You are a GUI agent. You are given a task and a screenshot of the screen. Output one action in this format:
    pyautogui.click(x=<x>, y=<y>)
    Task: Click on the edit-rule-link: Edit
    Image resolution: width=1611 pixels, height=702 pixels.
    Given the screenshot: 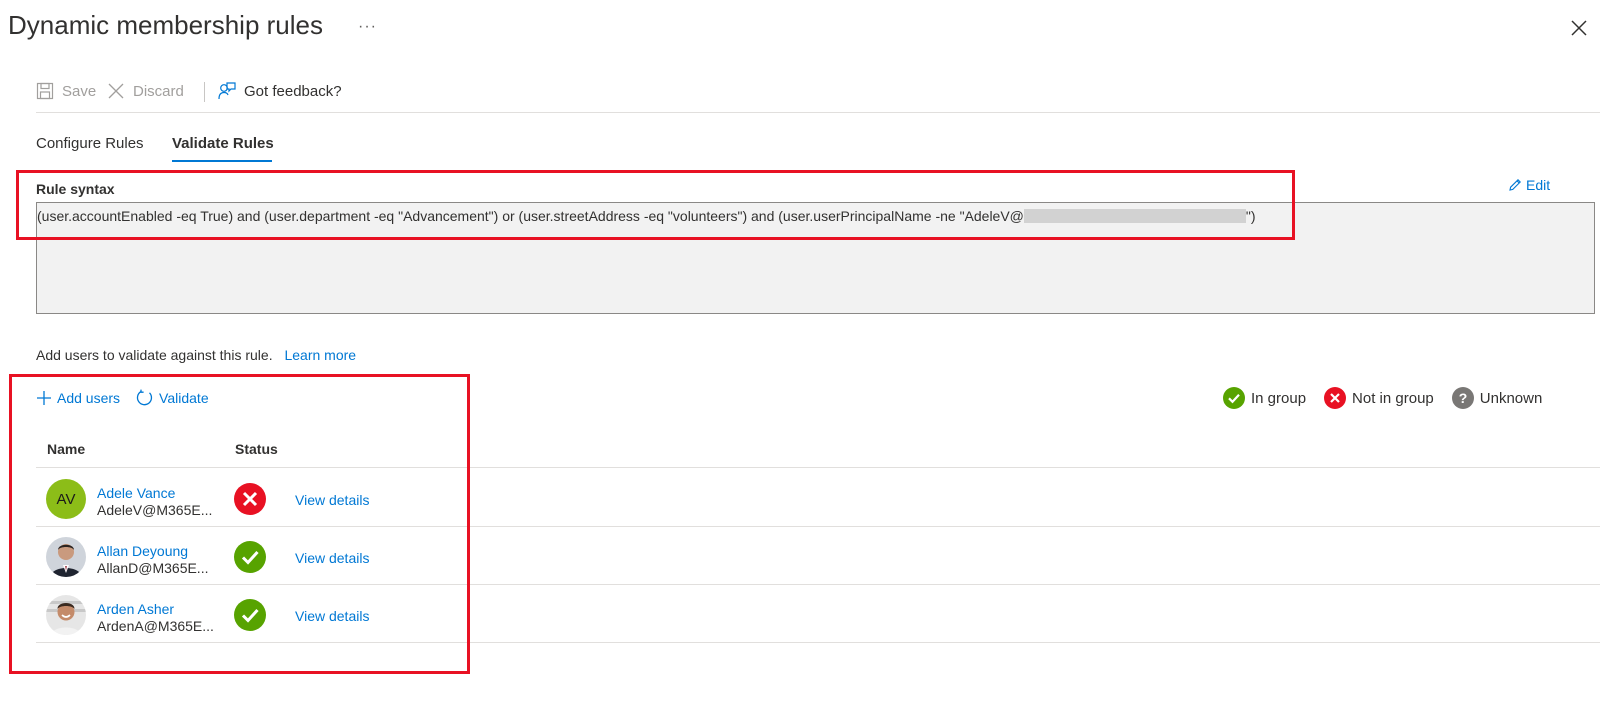 What is the action you would take?
    pyautogui.click(x=1529, y=185)
    